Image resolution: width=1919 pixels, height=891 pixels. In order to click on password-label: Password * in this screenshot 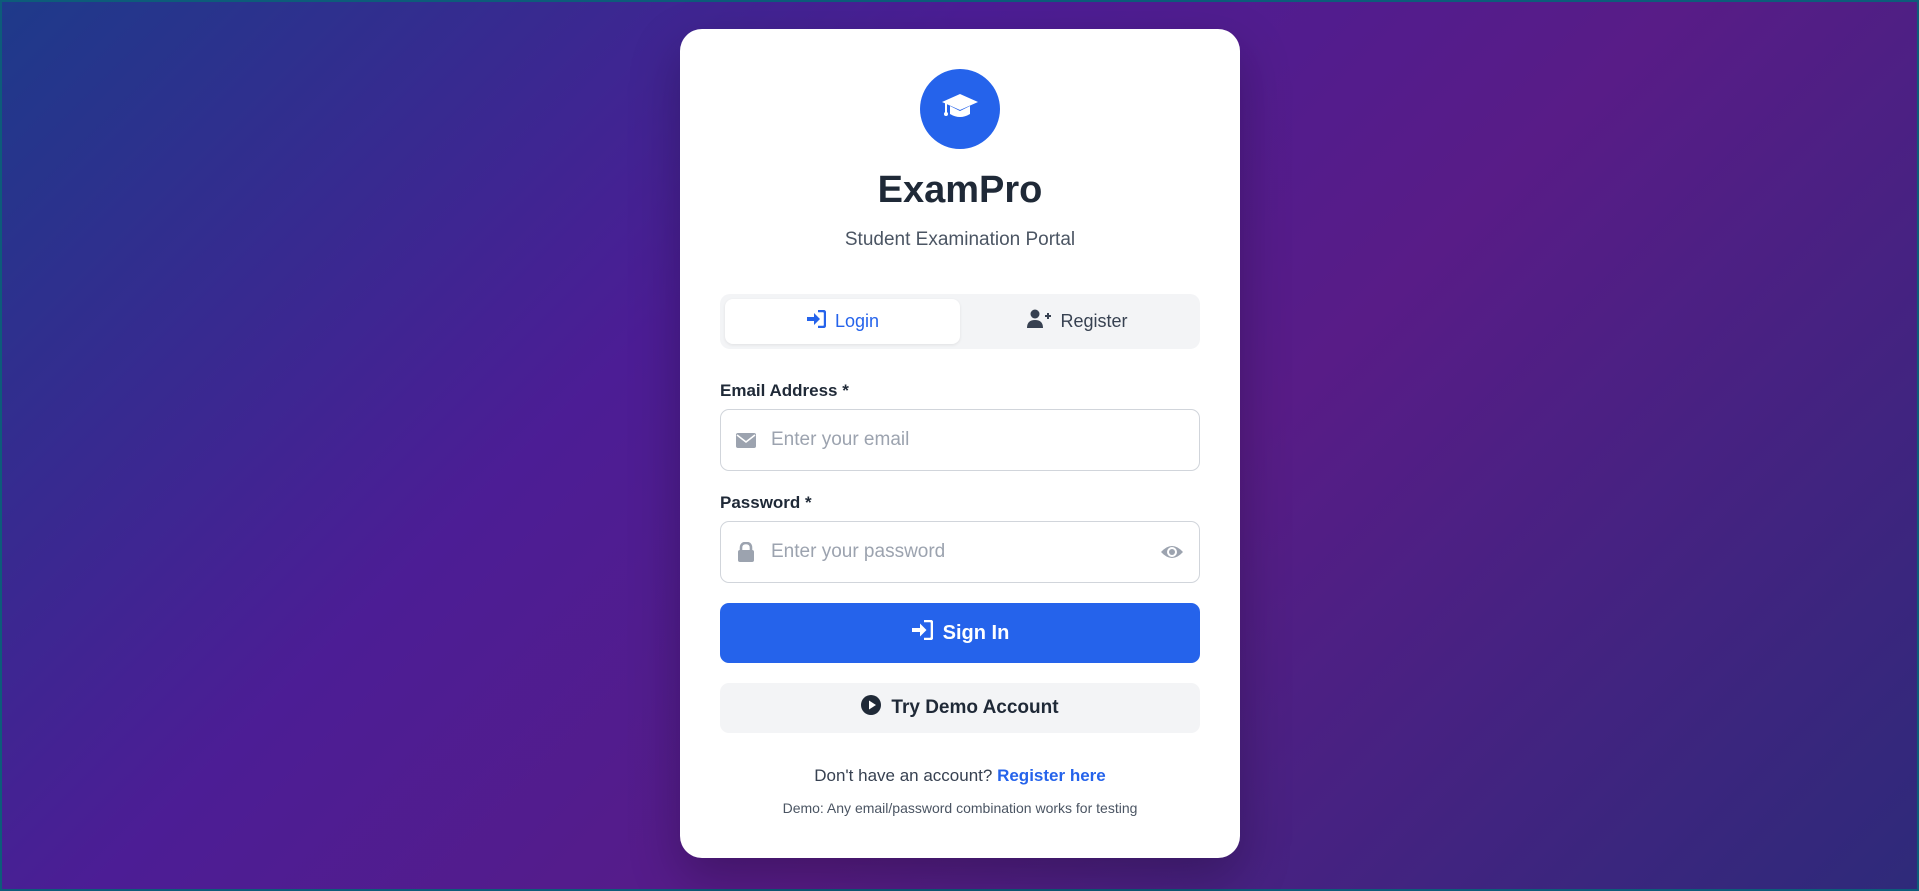, I will do `click(766, 502)`.